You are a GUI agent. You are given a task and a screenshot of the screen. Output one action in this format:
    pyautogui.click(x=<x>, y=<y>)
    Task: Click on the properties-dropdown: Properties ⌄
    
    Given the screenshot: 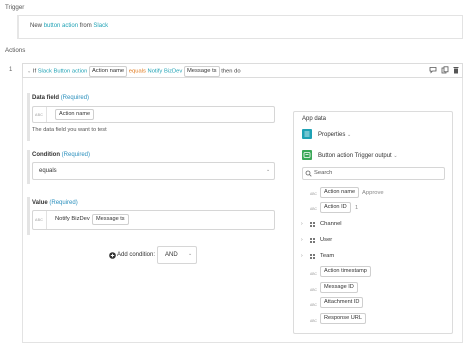 What is the action you would take?
    pyautogui.click(x=334, y=135)
    